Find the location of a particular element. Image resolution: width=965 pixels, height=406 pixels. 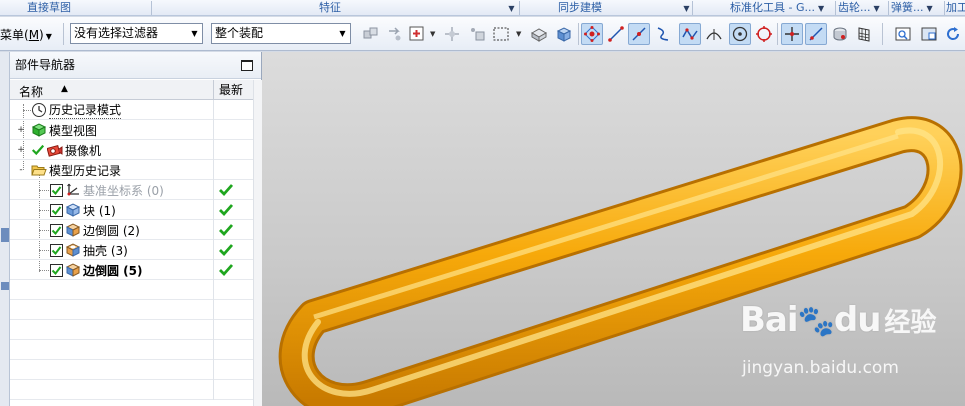

group-machining: 加工 is located at coordinates (955, 8).